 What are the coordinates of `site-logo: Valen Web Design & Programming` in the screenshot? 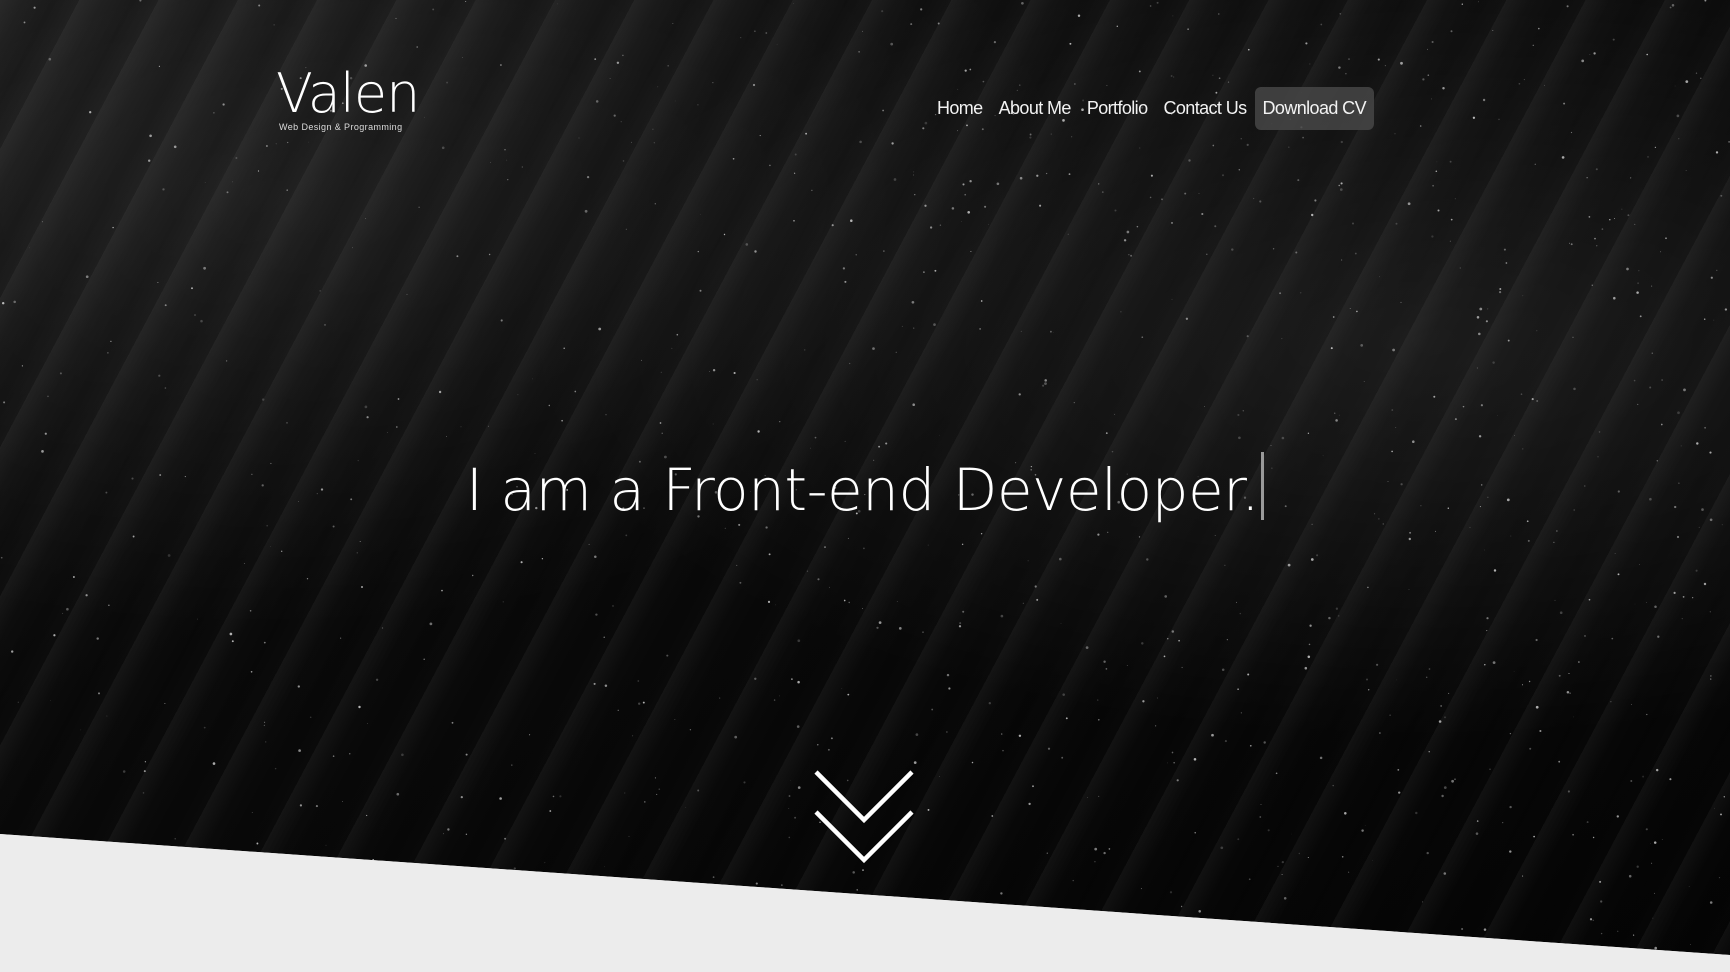 It's located at (348, 97).